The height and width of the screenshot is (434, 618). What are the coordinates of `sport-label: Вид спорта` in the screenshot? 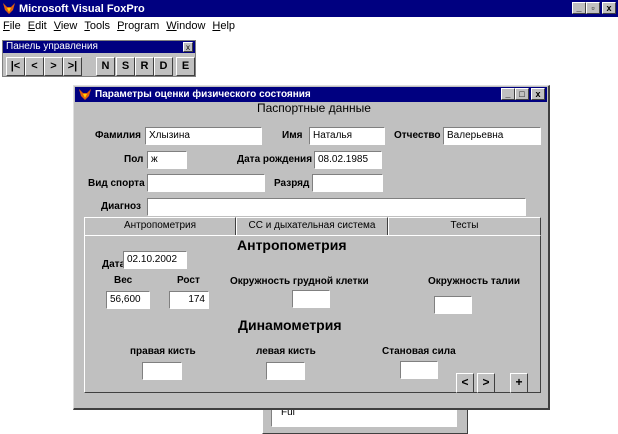 It's located at (116, 183).